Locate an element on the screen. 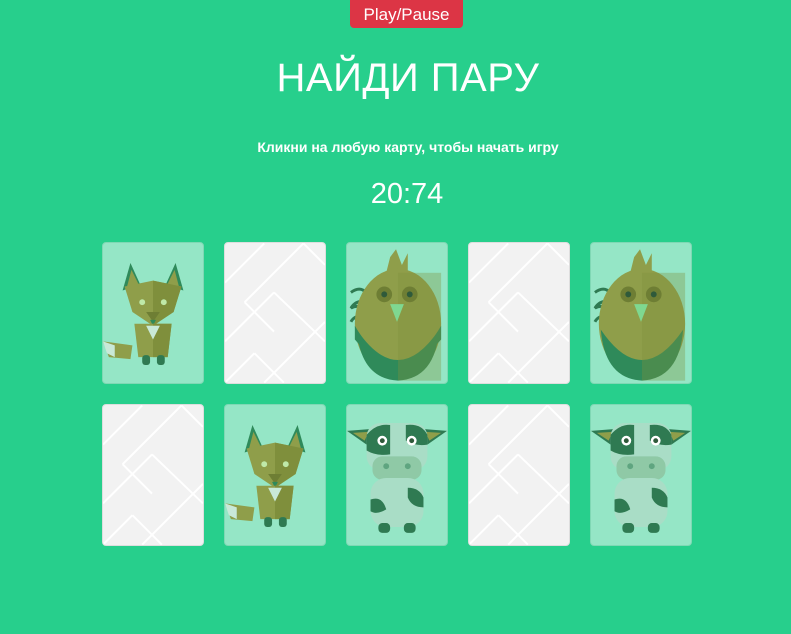 Image resolution: width=791 pixels, height=634 pixels. game-title: НАЙДИ ПАРУ is located at coordinates (408, 78).